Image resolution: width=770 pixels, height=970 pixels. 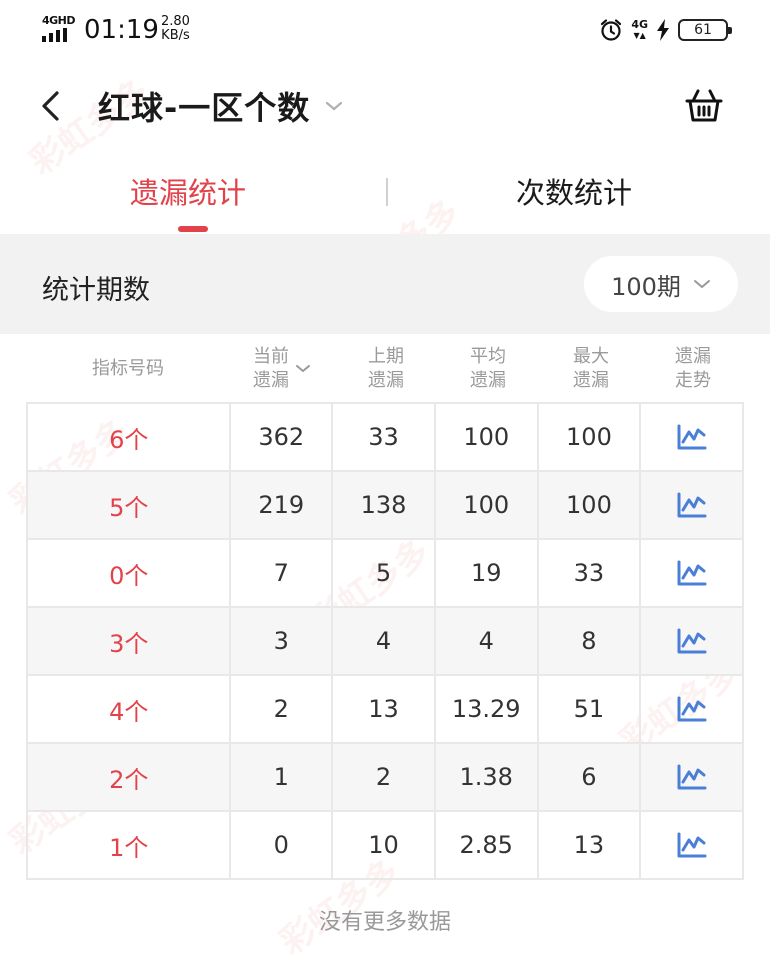 What do you see at coordinates (282, 641) in the screenshot?
I see `cell-current: 3` at bounding box center [282, 641].